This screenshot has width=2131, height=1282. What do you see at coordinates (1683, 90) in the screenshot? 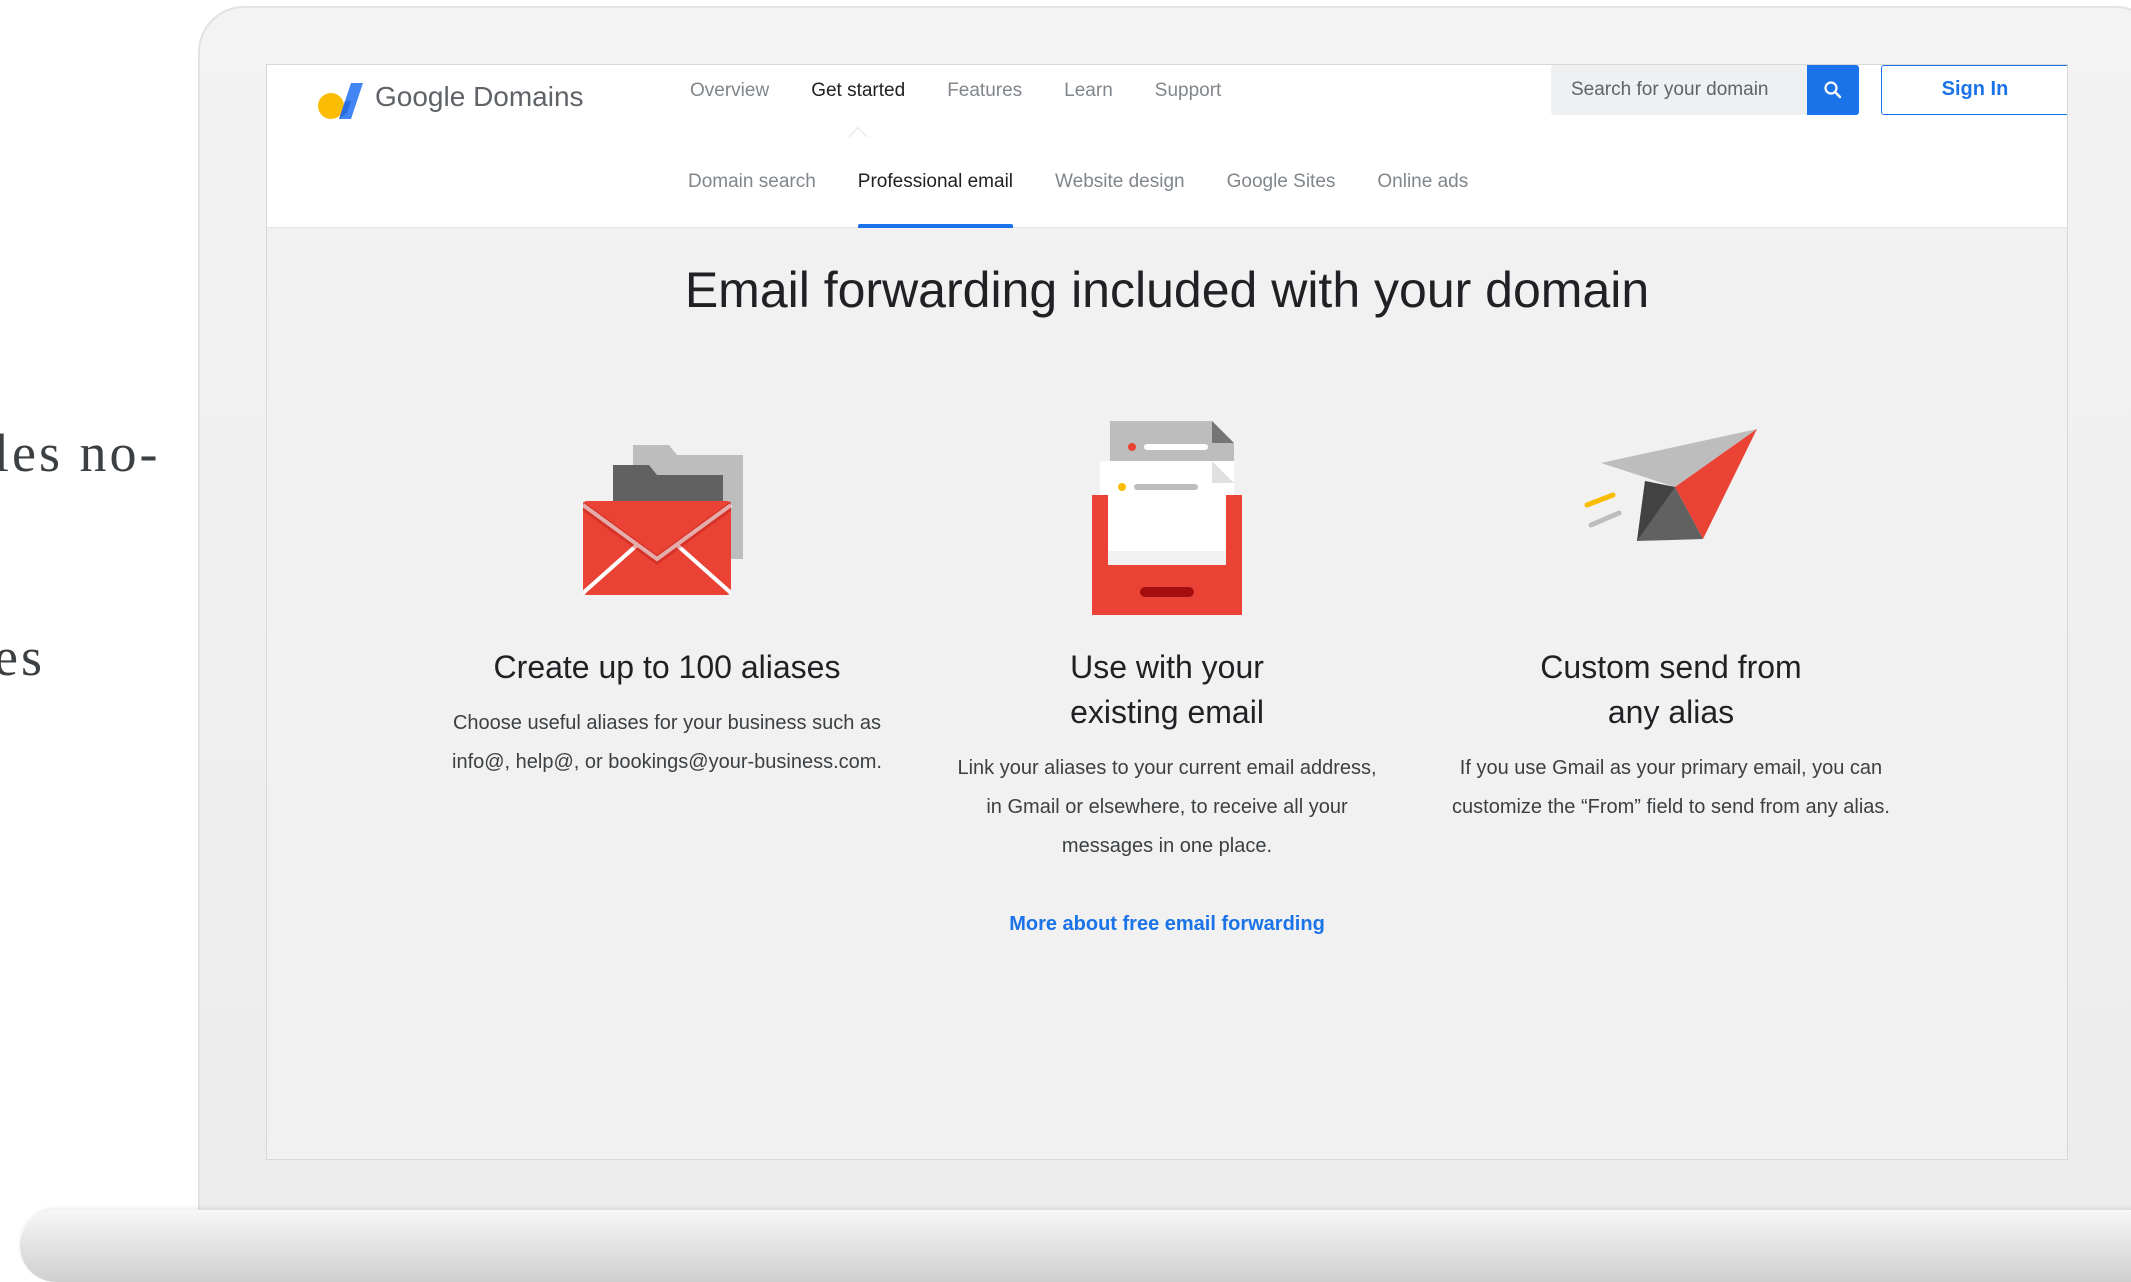
I see `domain-search-input: Search for your domain` at bounding box center [1683, 90].